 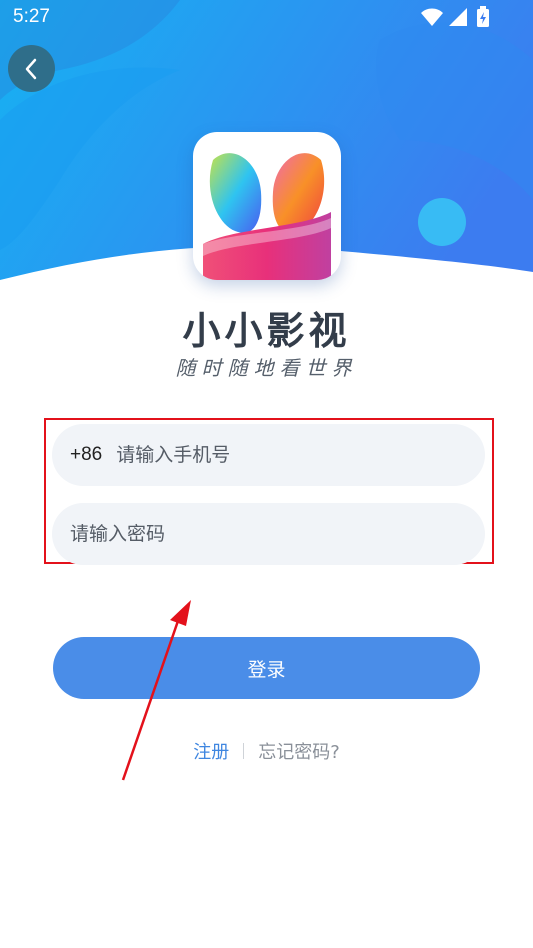 I want to click on login-button: 登录, so click(x=266, y=668).